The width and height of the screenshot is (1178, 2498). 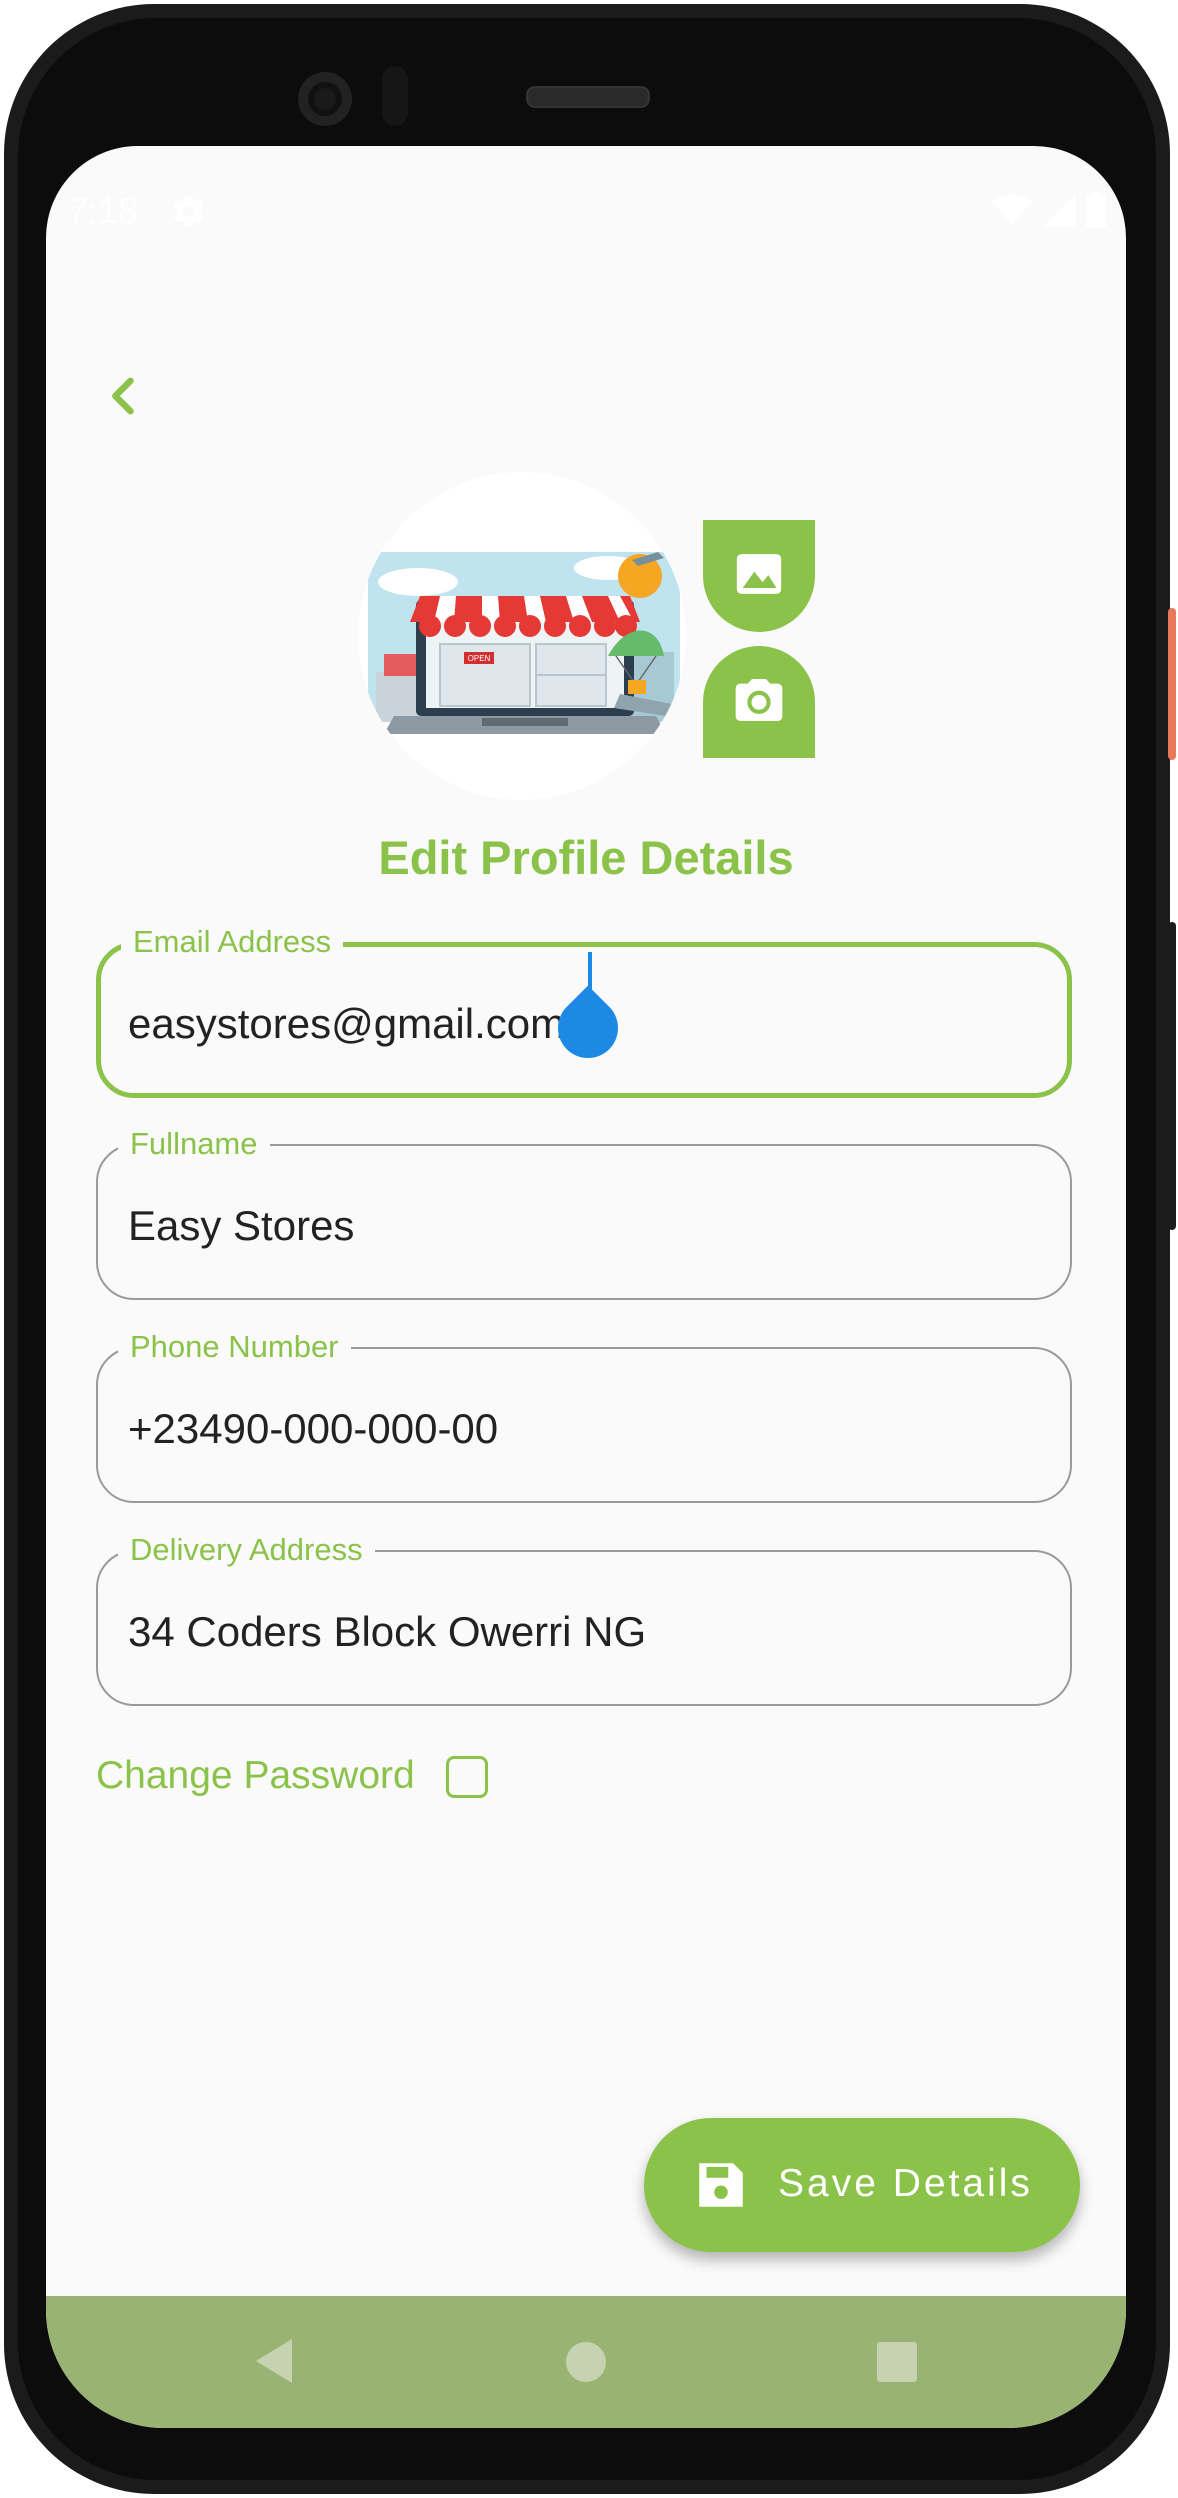 What do you see at coordinates (524, 643) in the screenshot?
I see `storefront-illustration: OPEN` at bounding box center [524, 643].